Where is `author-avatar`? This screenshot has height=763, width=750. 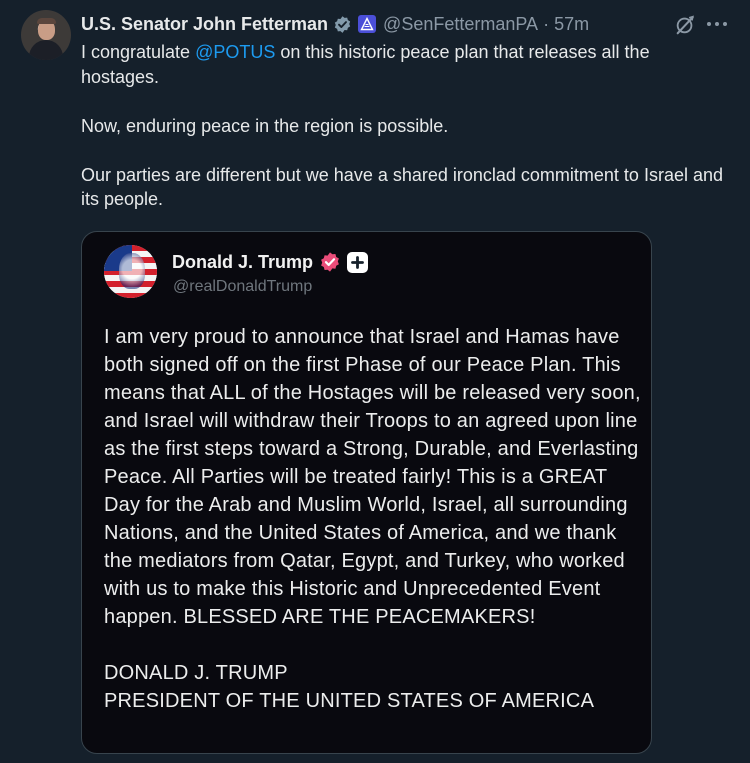
author-avatar is located at coordinates (46, 35).